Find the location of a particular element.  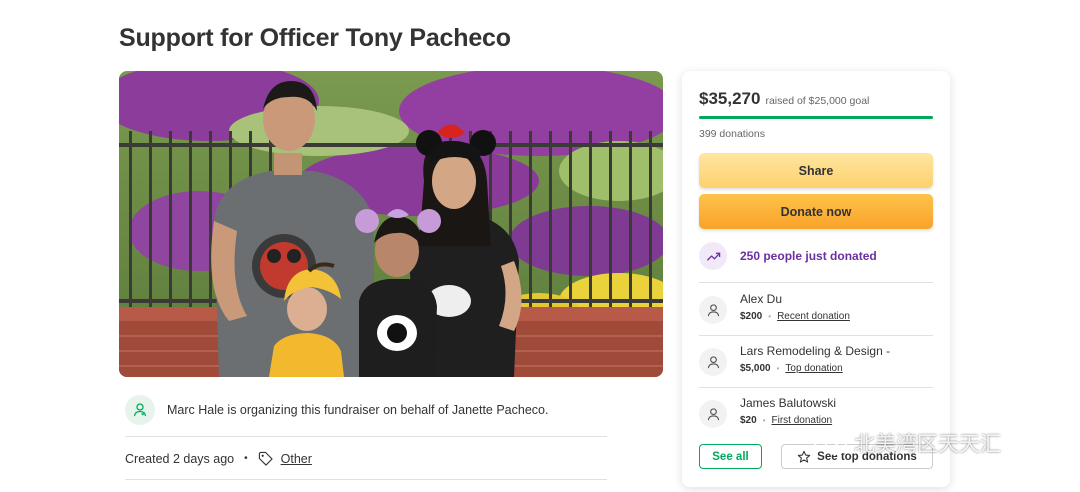

see-all-button: See all is located at coordinates (730, 456).